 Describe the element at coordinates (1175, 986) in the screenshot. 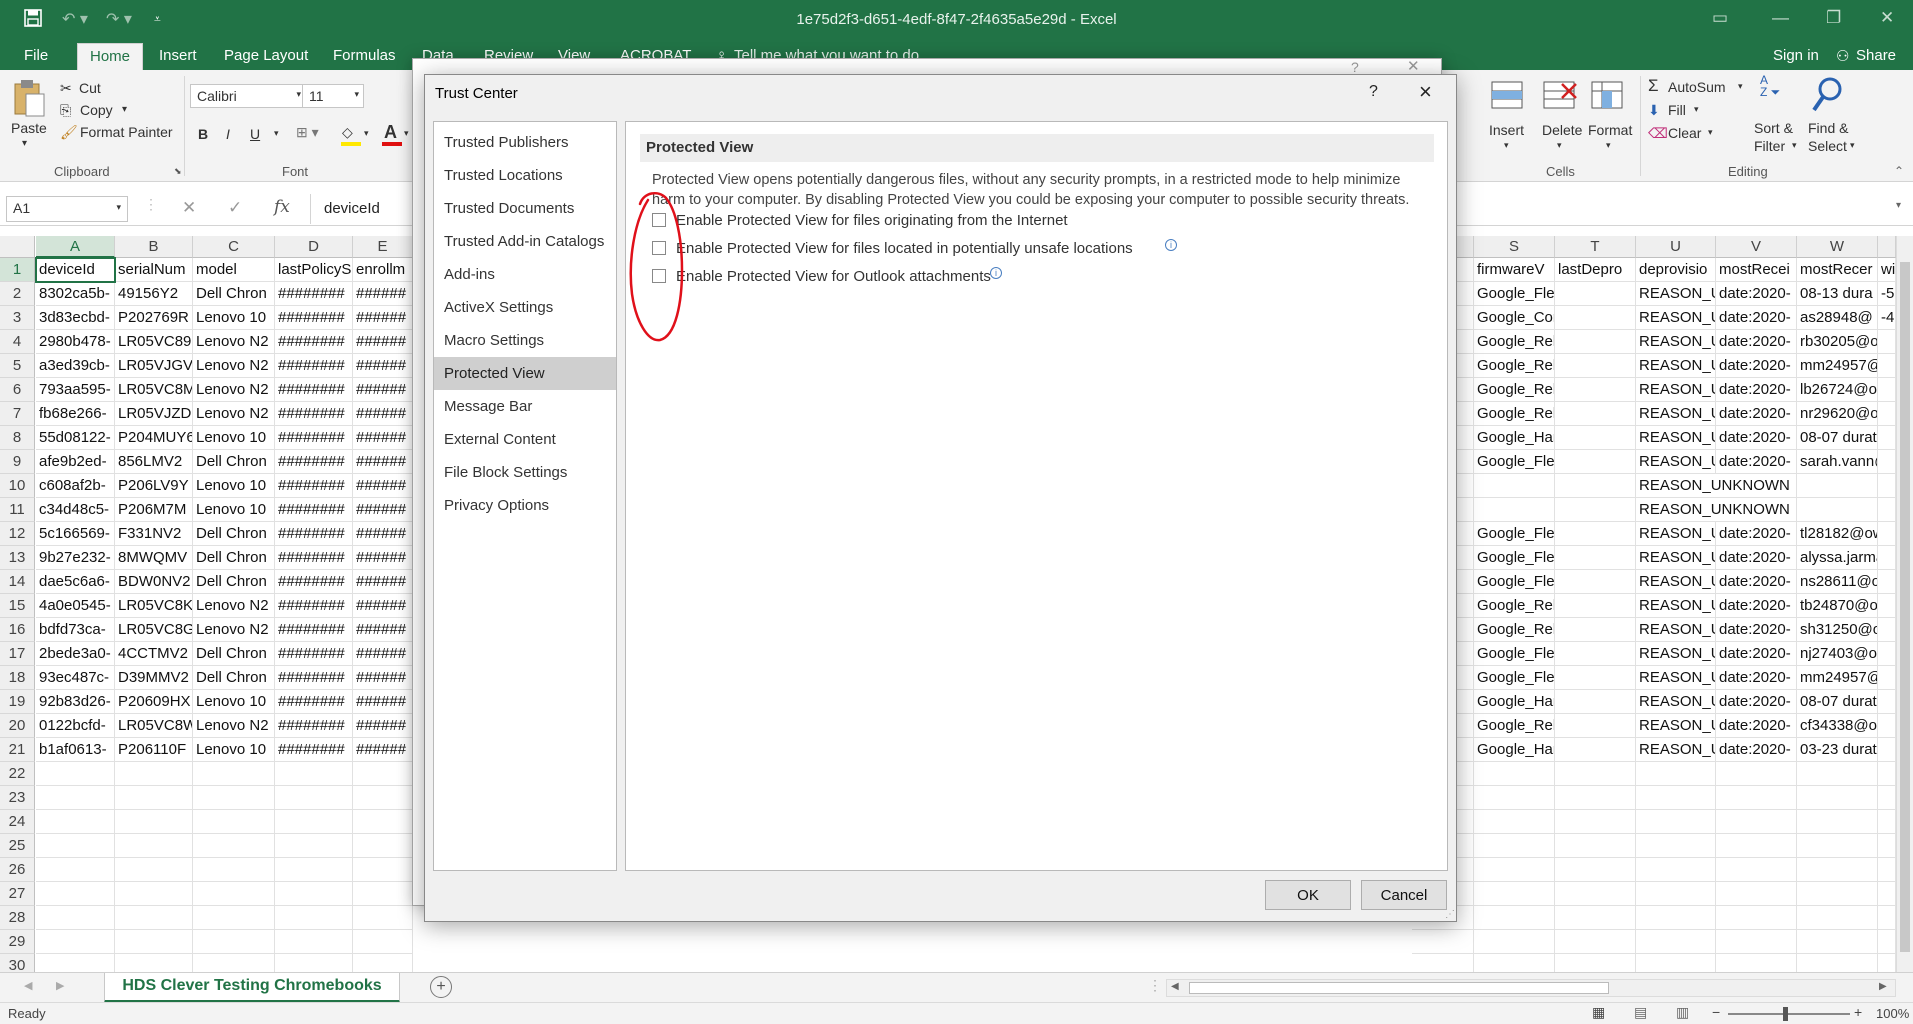

I see `scroll-left-icon: ◀` at that location.